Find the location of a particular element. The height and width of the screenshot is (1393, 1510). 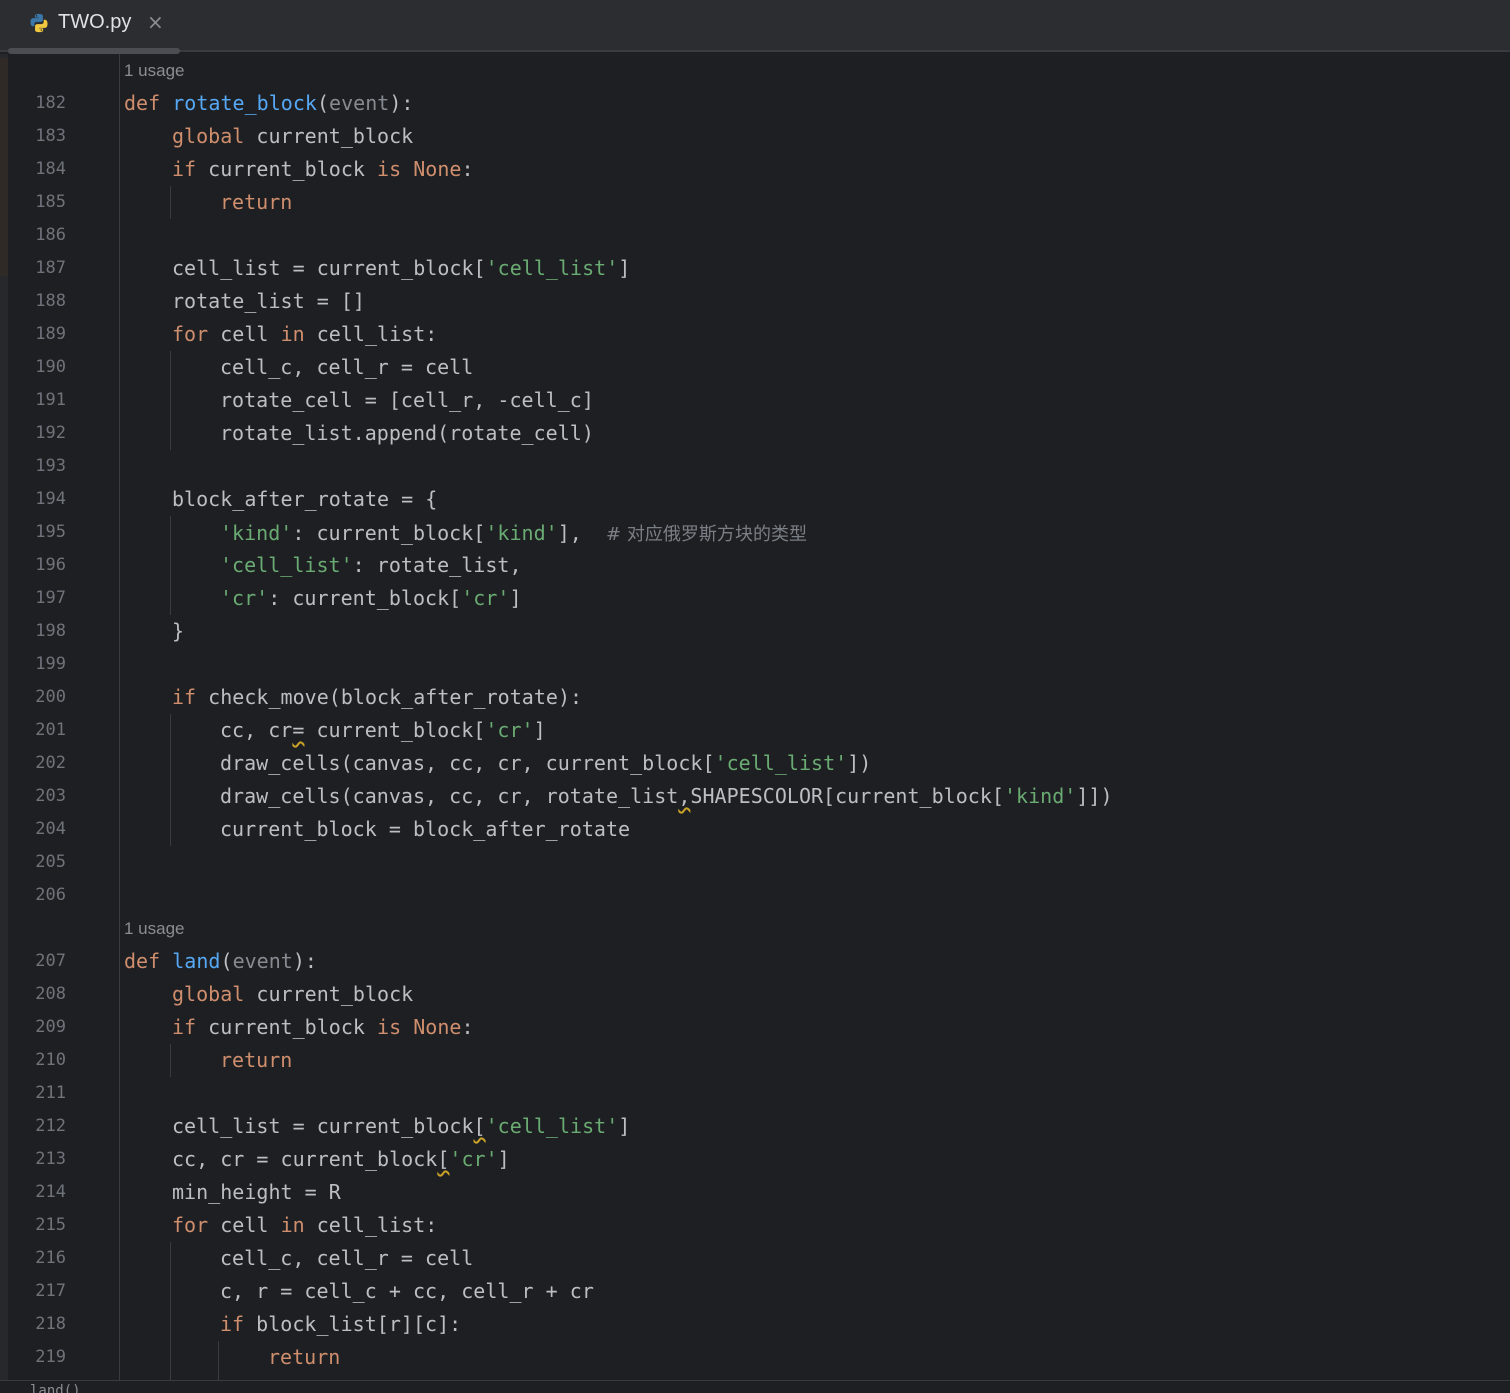

code-text: } is located at coordinates (178, 631).